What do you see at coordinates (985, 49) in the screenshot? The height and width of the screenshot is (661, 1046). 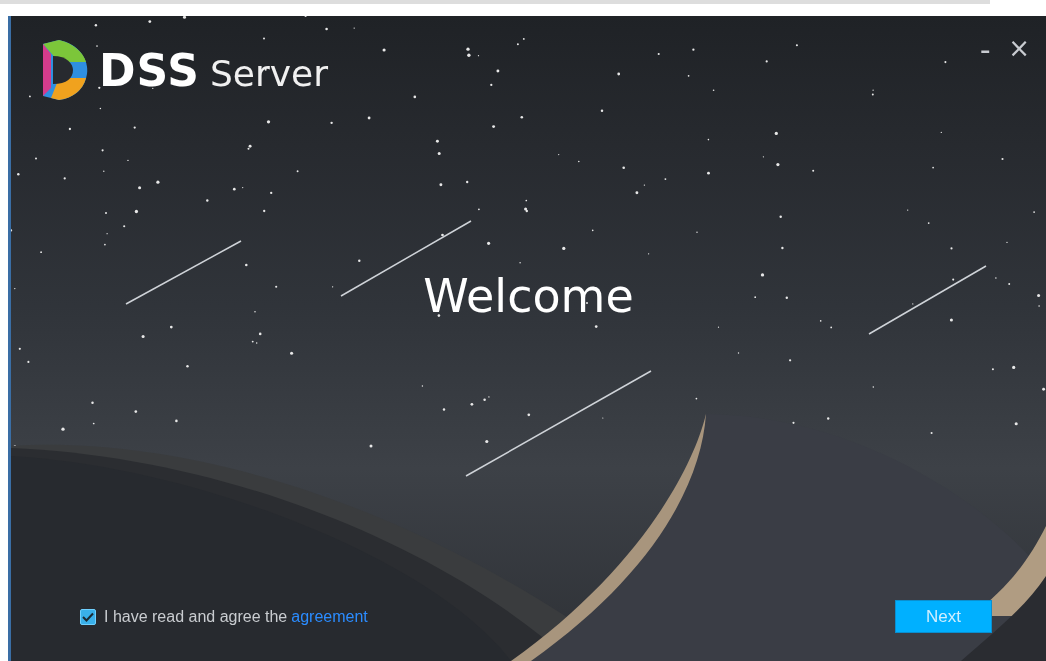 I see `minimize-button: –` at bounding box center [985, 49].